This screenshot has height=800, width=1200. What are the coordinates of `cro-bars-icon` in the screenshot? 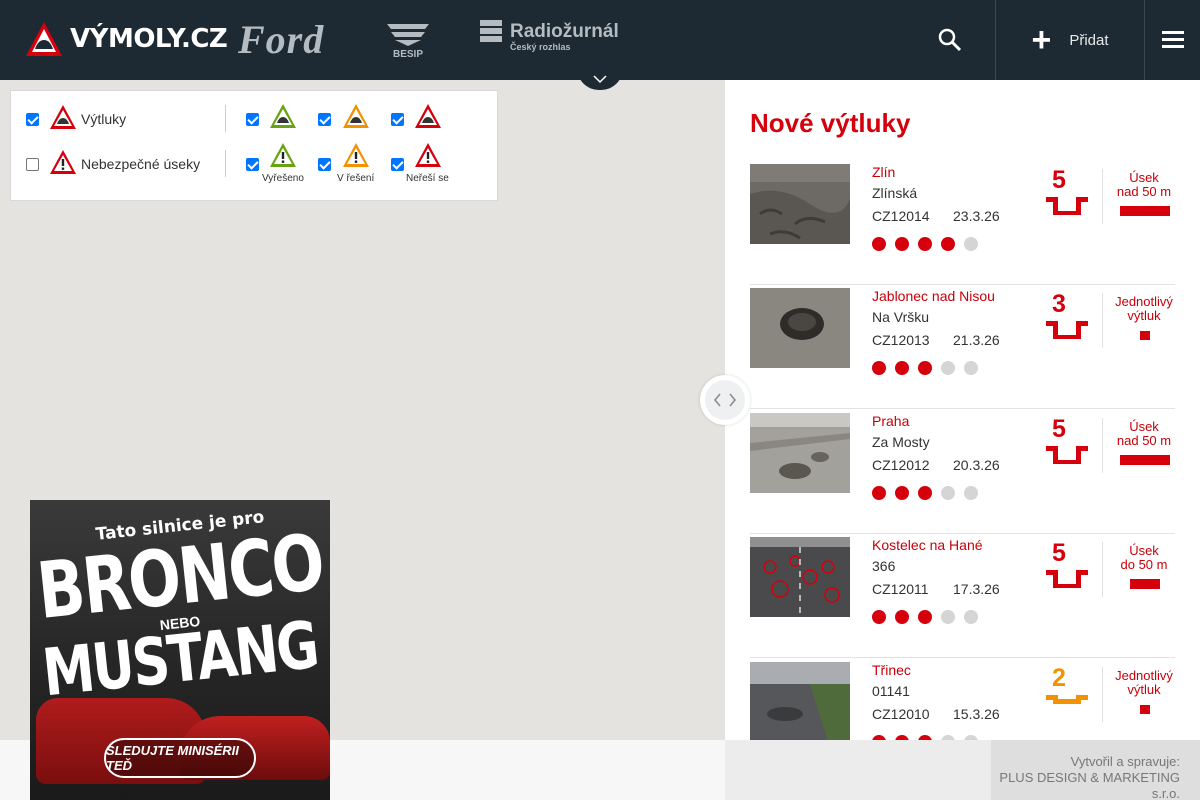 It's located at (491, 31).